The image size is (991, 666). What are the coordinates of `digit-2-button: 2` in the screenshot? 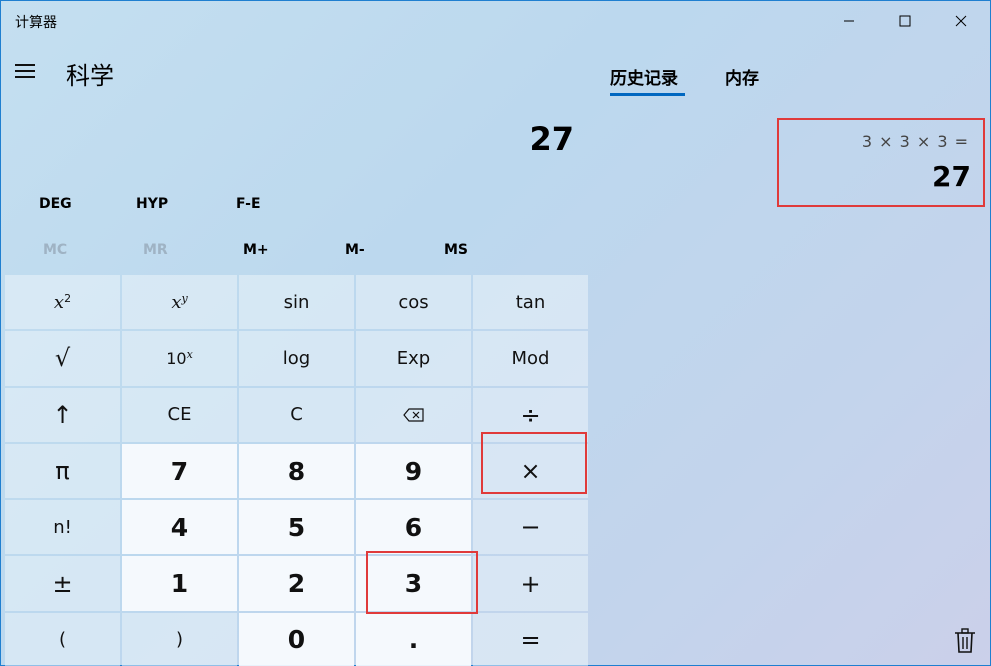 It's located at (296, 583).